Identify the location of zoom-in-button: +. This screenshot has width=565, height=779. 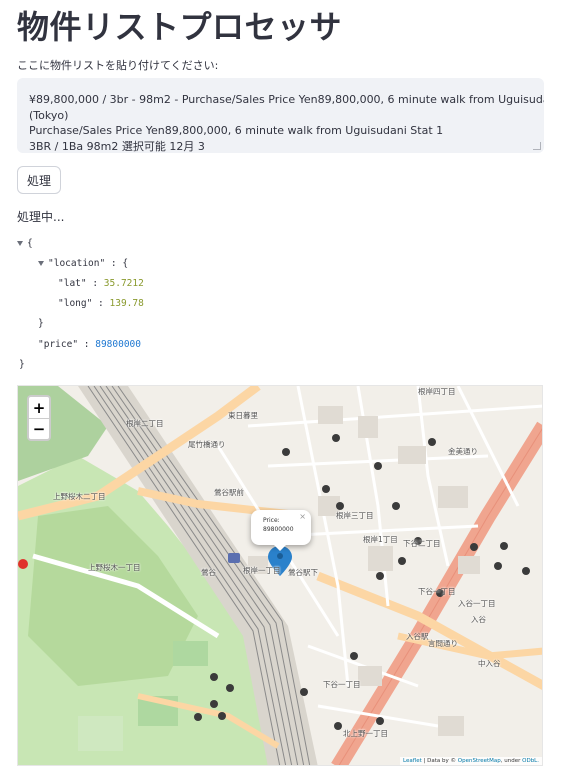
(39, 407).